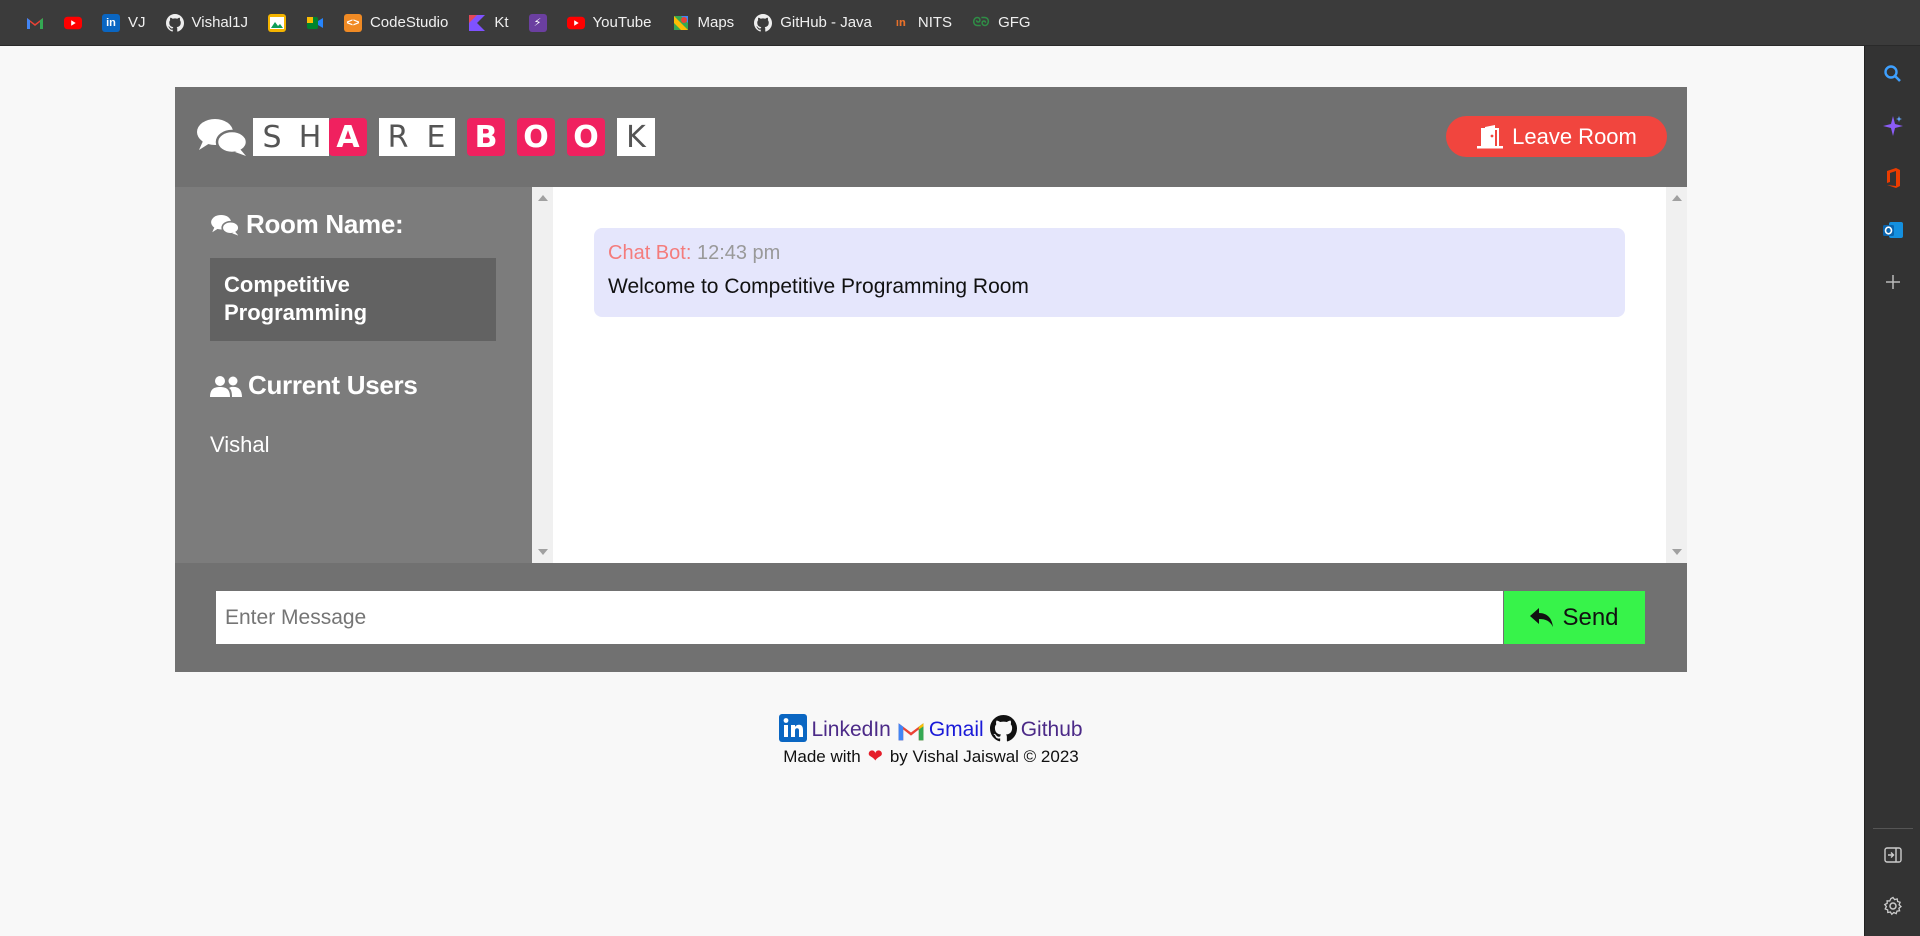 This screenshot has height=936, width=1920. I want to click on github-link: Github, so click(1036, 728).